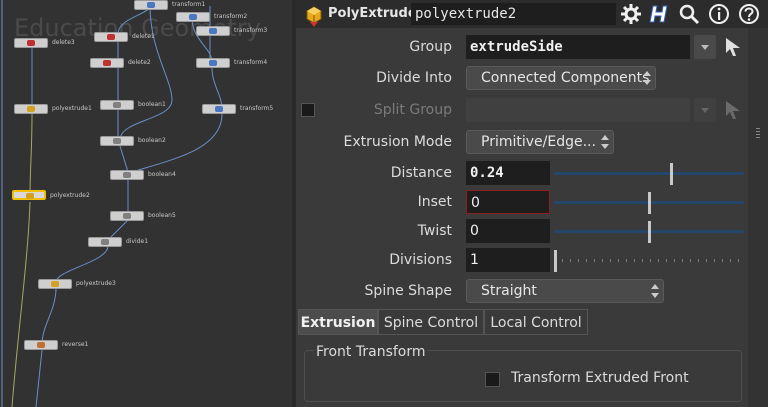 The height and width of the screenshot is (407, 768). Describe the element at coordinates (408, 291) in the screenshot. I see `spine-shape-label: Spine Shape` at that location.